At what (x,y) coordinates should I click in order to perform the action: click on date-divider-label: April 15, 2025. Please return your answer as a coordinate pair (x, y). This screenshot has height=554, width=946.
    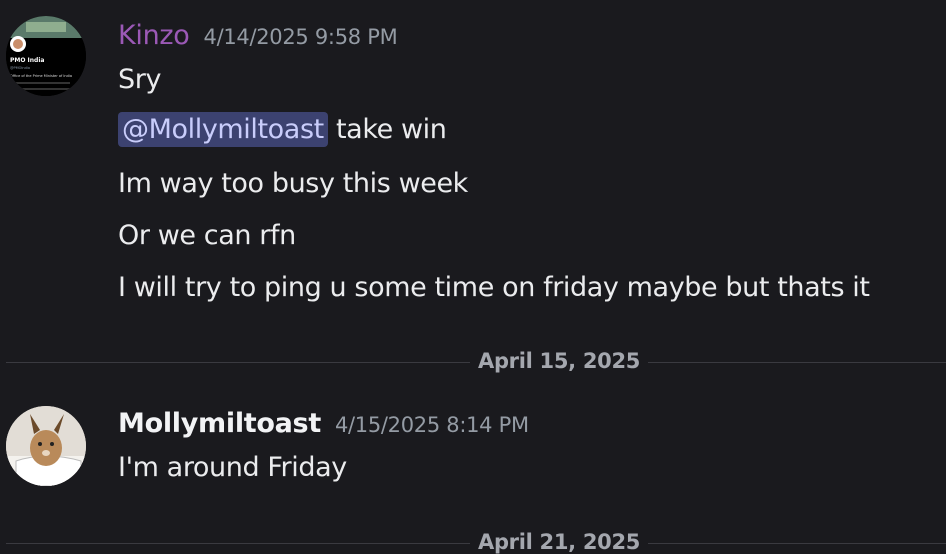
    Looking at the image, I should click on (559, 361).